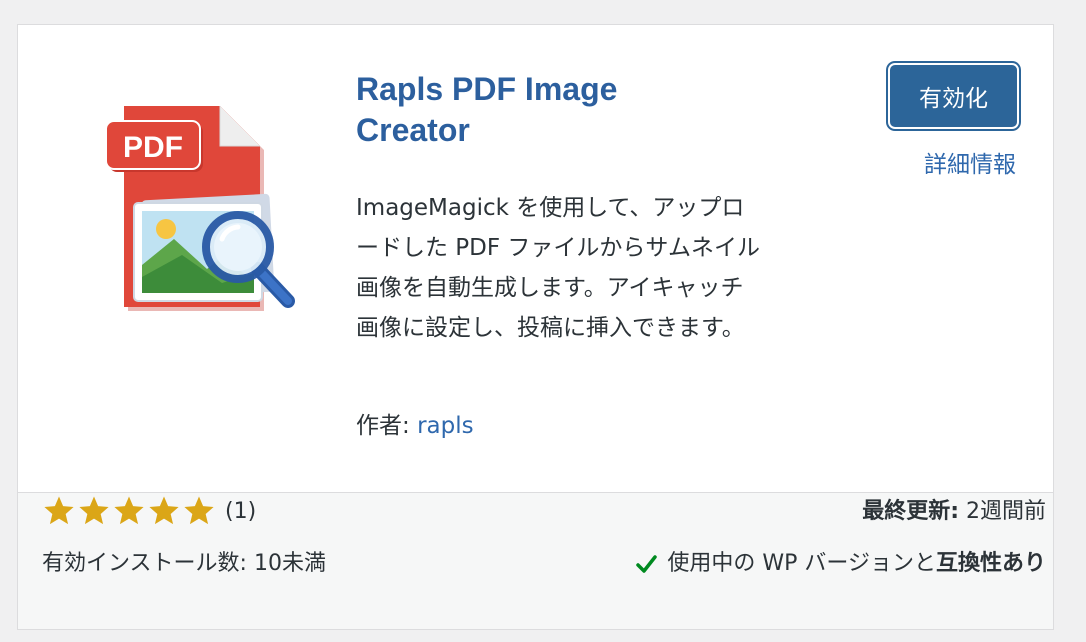  I want to click on plugin-title: Rapls PDF Image Creator, so click(521, 110).